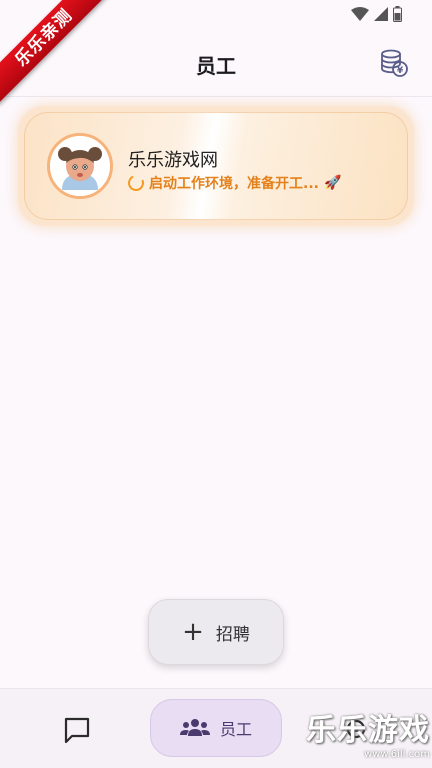 The height and width of the screenshot is (768, 432). I want to click on recruit-button: + 招聘, so click(216, 632).